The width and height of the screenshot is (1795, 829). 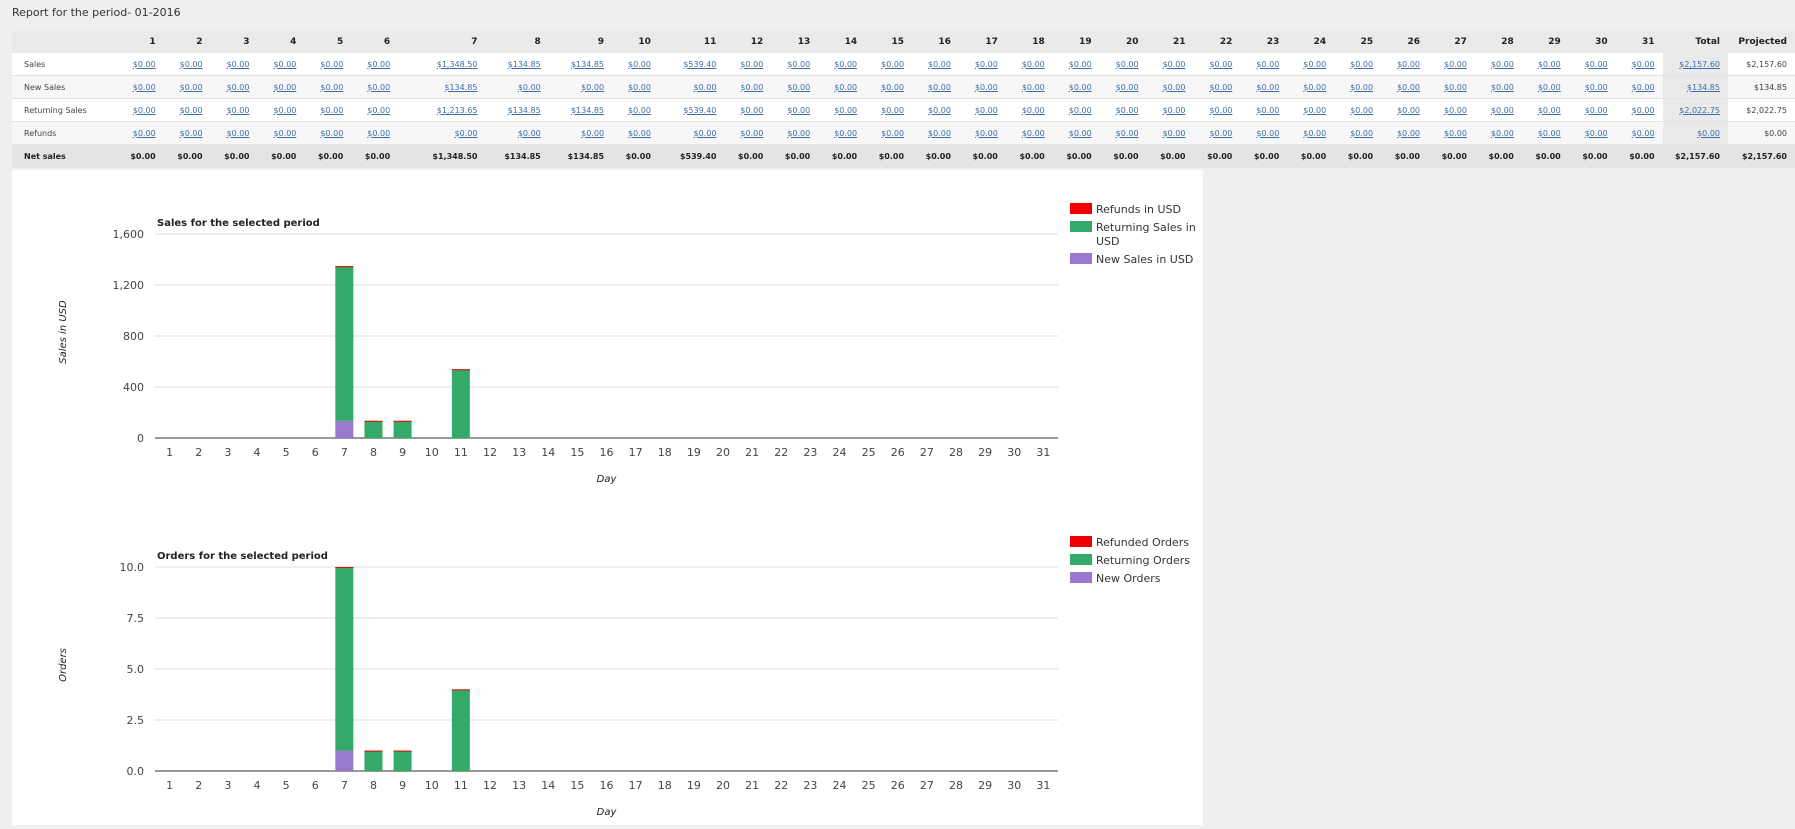 What do you see at coordinates (442, 110) in the screenshot?
I see `value-link: $1,213.65` at bounding box center [442, 110].